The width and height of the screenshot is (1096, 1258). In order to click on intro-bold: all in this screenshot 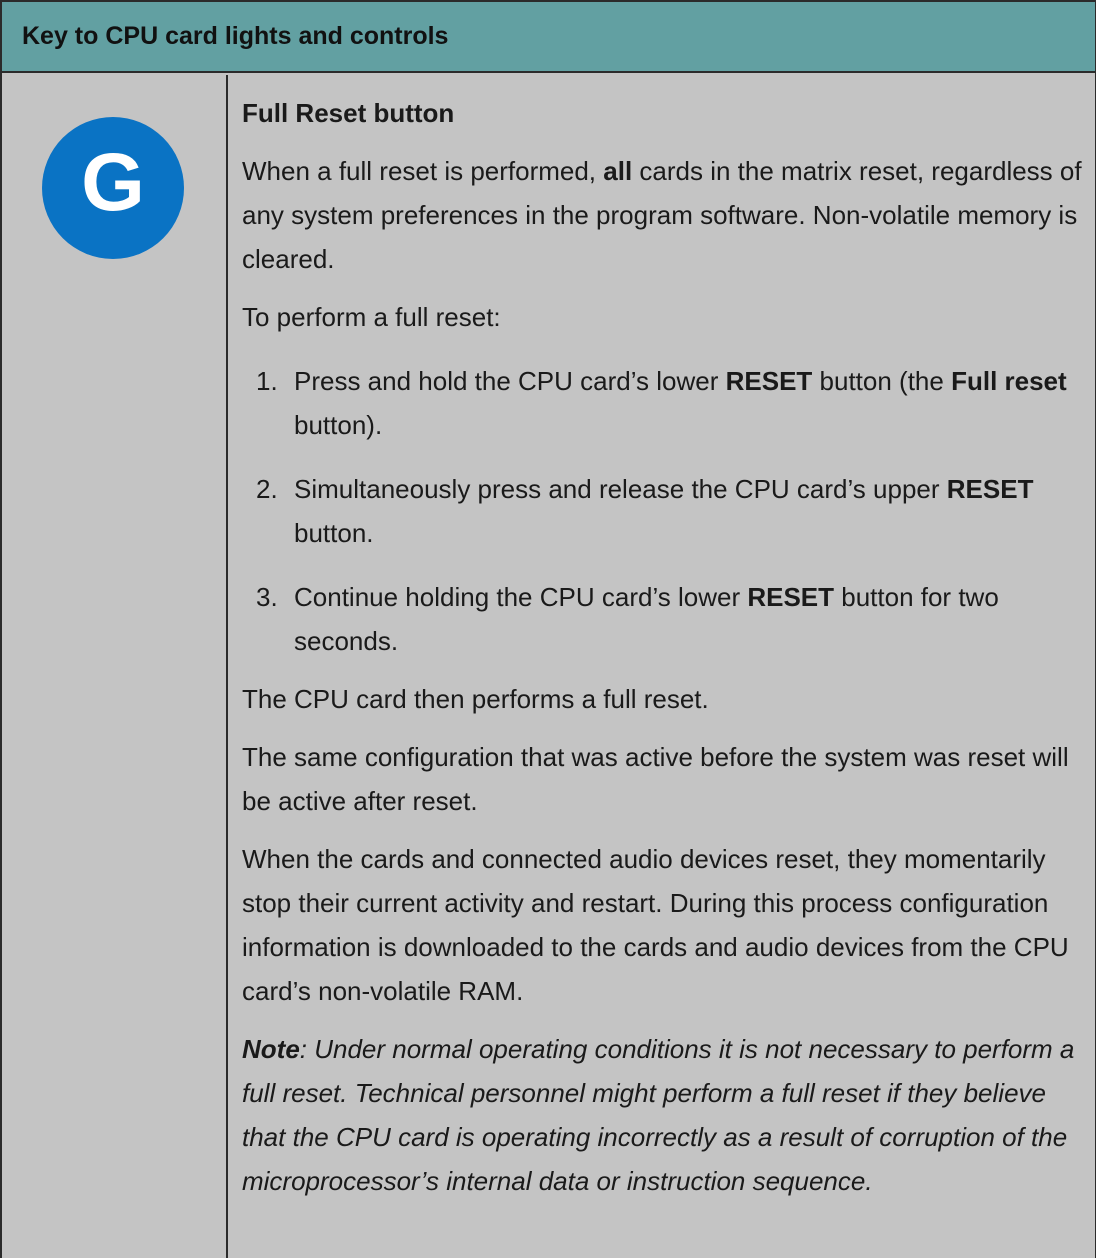, I will do `click(618, 171)`.